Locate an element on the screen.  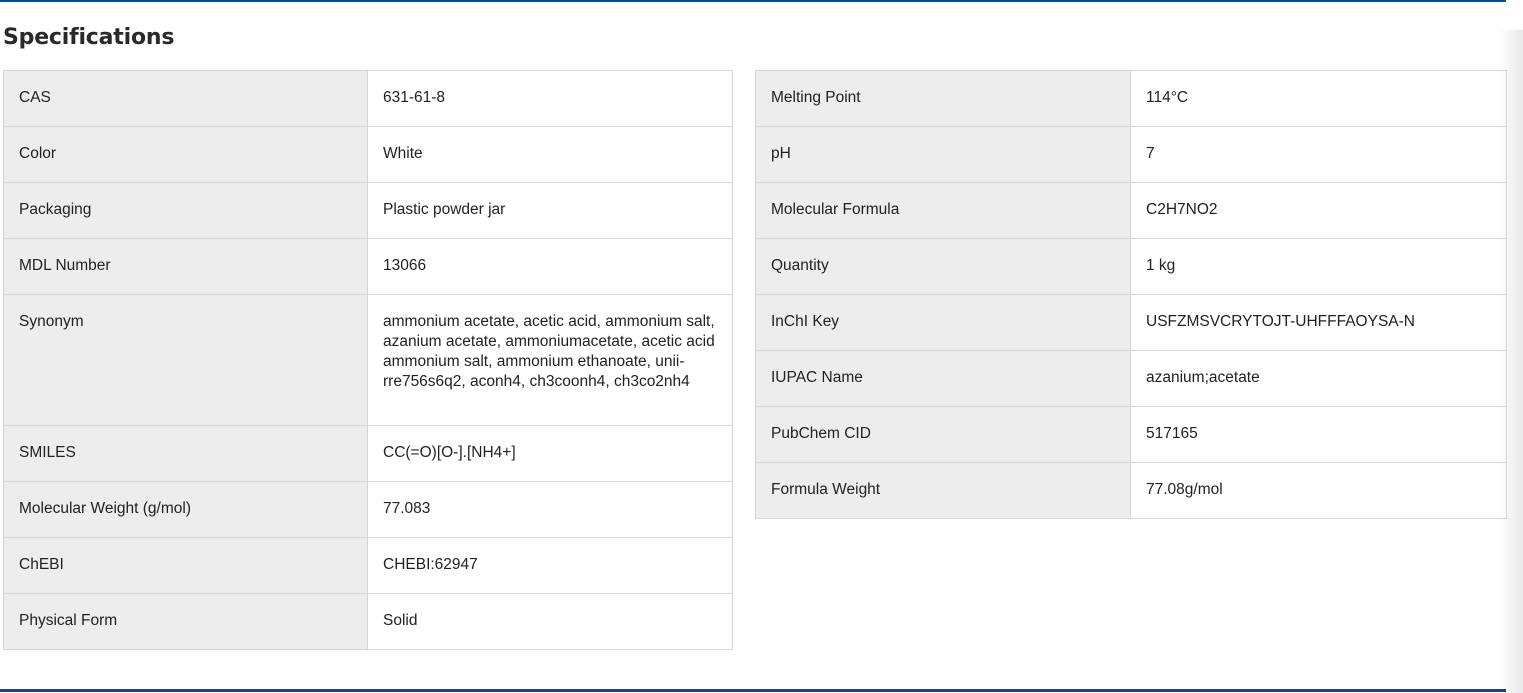
spec-label: MDL Number is located at coordinates (185, 266).